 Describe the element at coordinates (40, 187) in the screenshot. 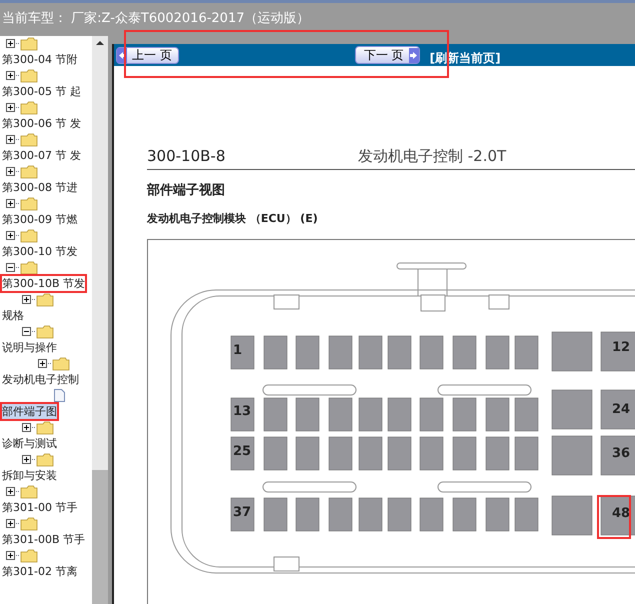

I see `tree-item: 第300-08 节进` at that location.